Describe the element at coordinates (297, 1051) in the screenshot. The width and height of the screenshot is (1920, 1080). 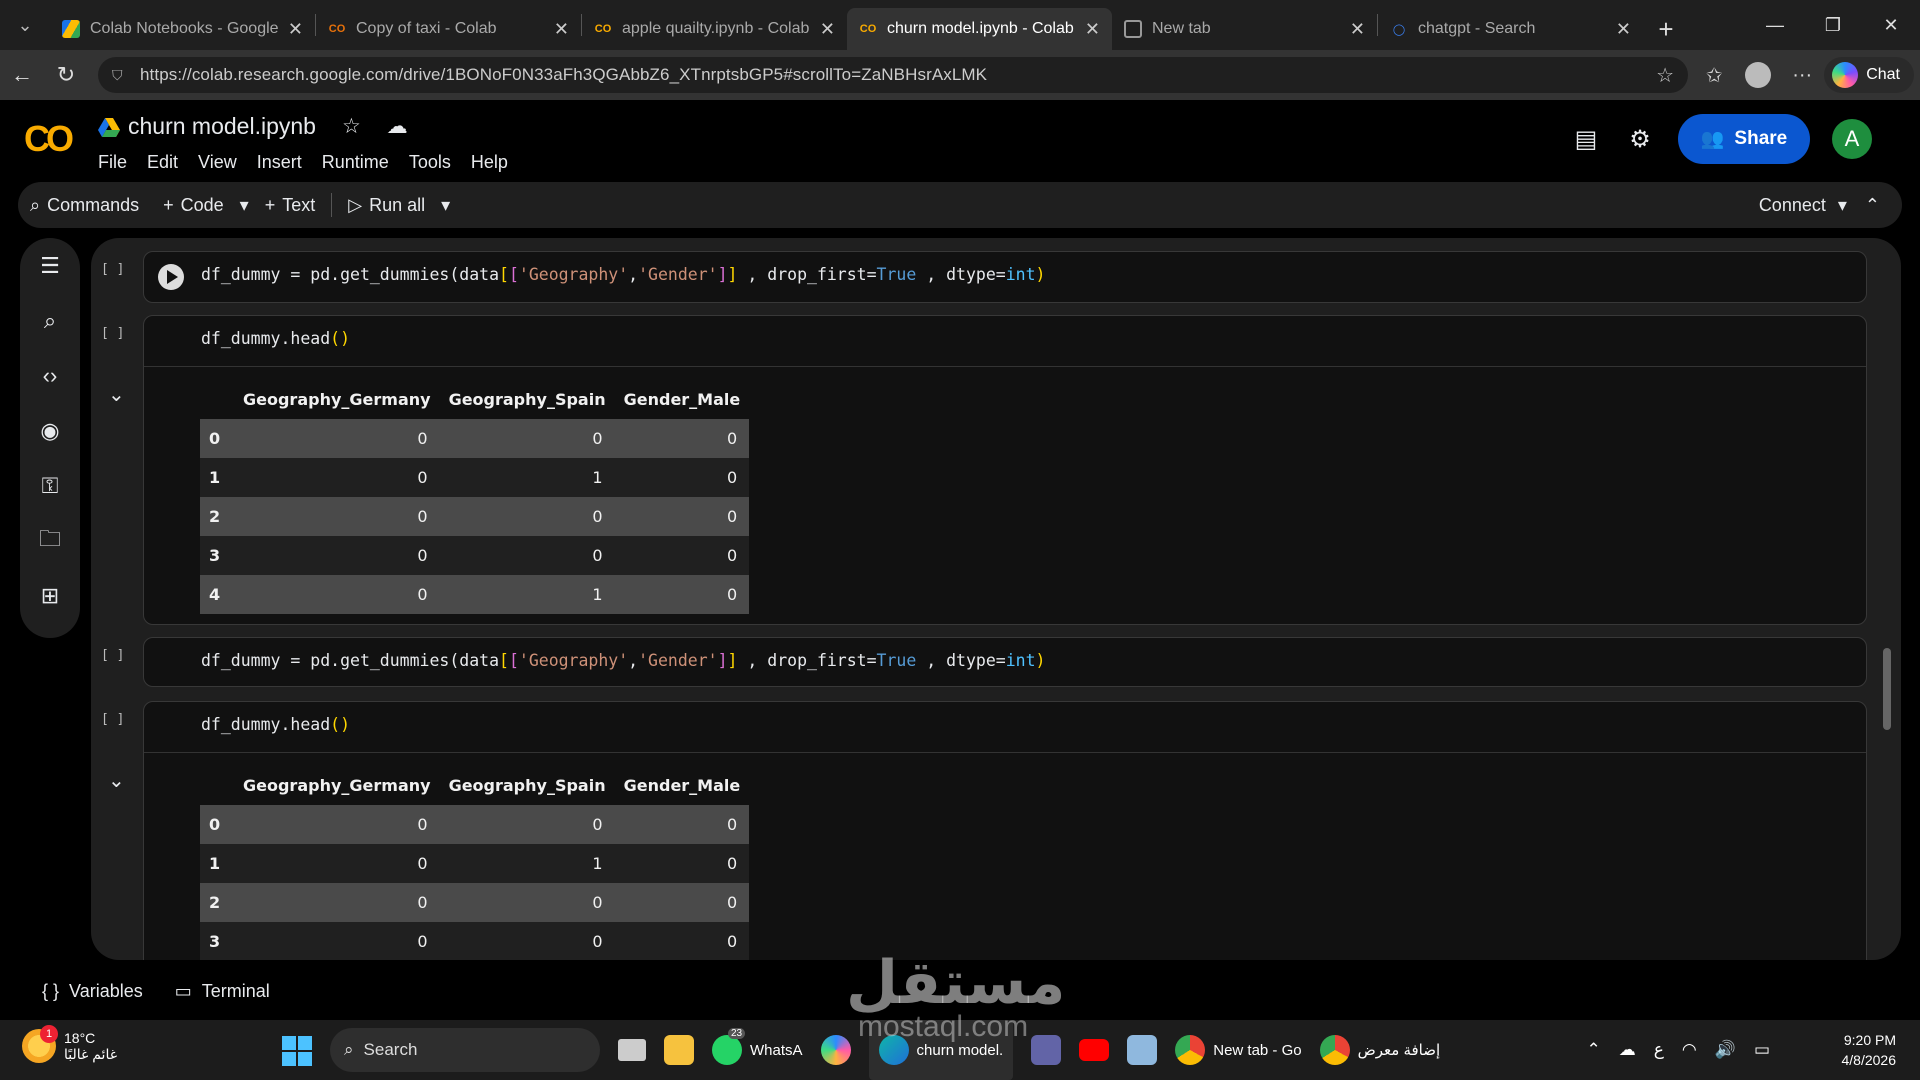
I see `windows-start-icon` at that location.